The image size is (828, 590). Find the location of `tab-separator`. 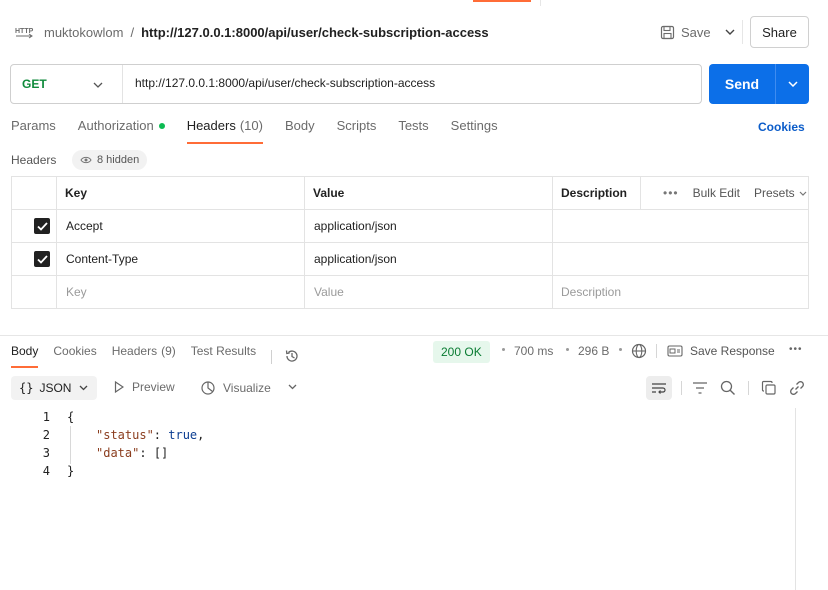

tab-separator is located at coordinates (272, 356).